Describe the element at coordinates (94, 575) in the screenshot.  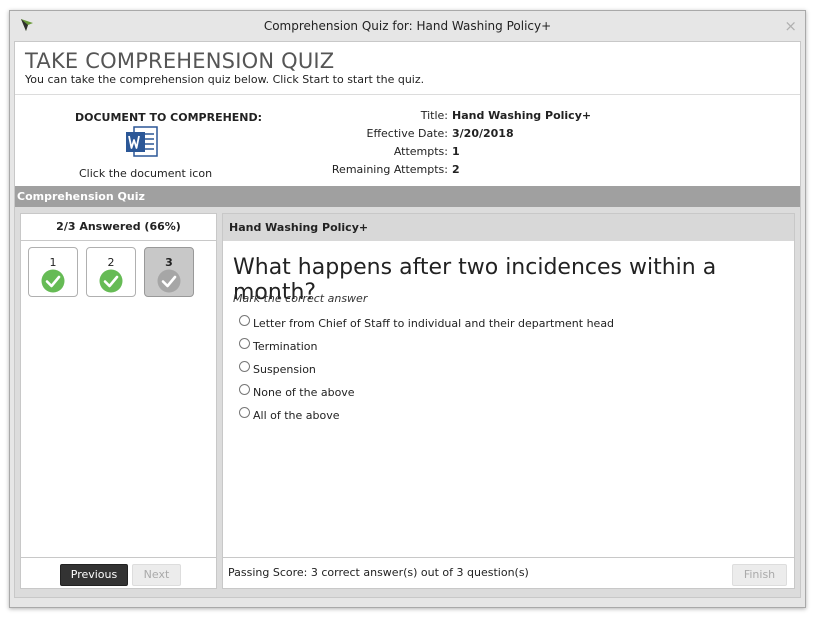
I see `previous-button: Previous` at that location.